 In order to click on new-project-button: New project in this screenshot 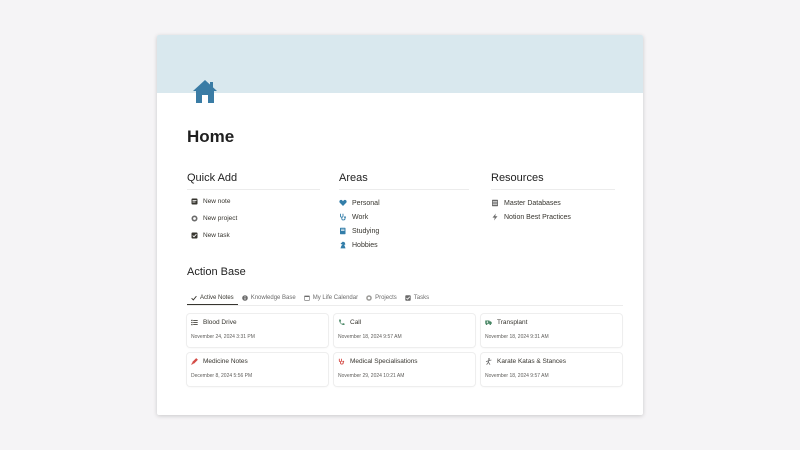, I will do `click(253, 218)`.